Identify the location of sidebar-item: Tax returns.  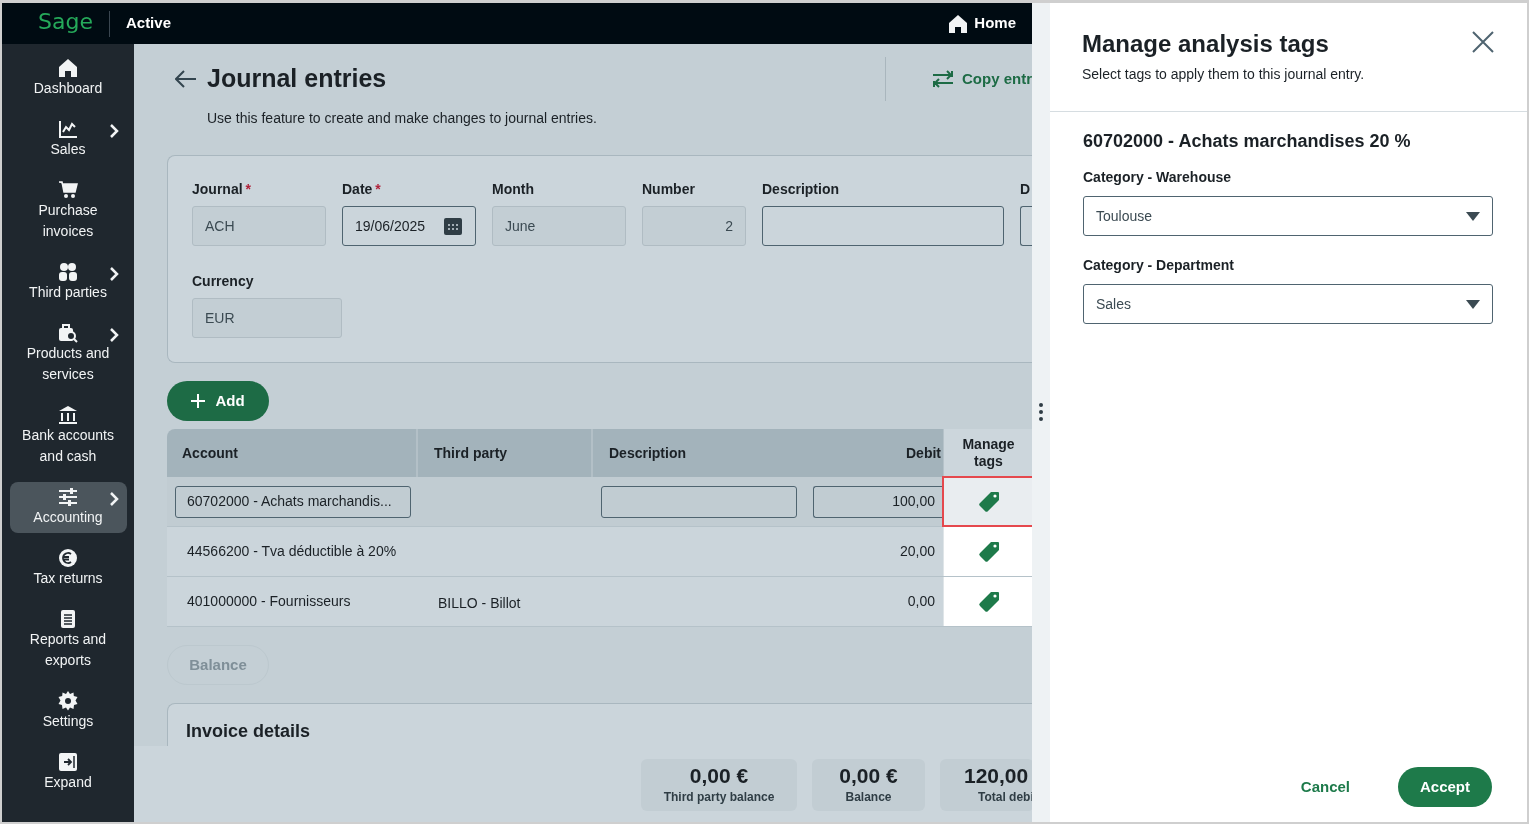
(68, 568).